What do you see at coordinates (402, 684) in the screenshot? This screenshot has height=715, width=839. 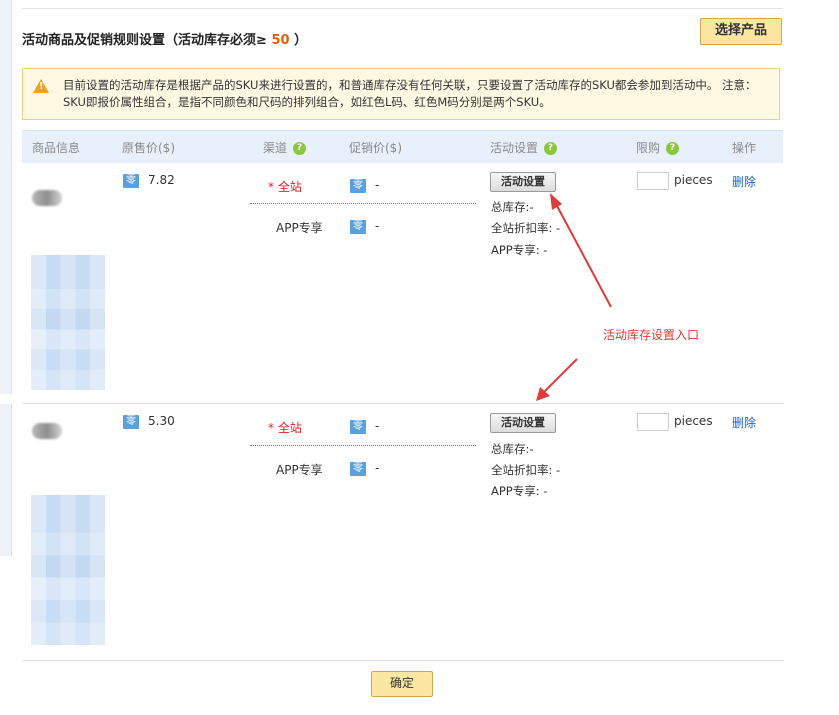 I see `confirm-button: 确定` at bounding box center [402, 684].